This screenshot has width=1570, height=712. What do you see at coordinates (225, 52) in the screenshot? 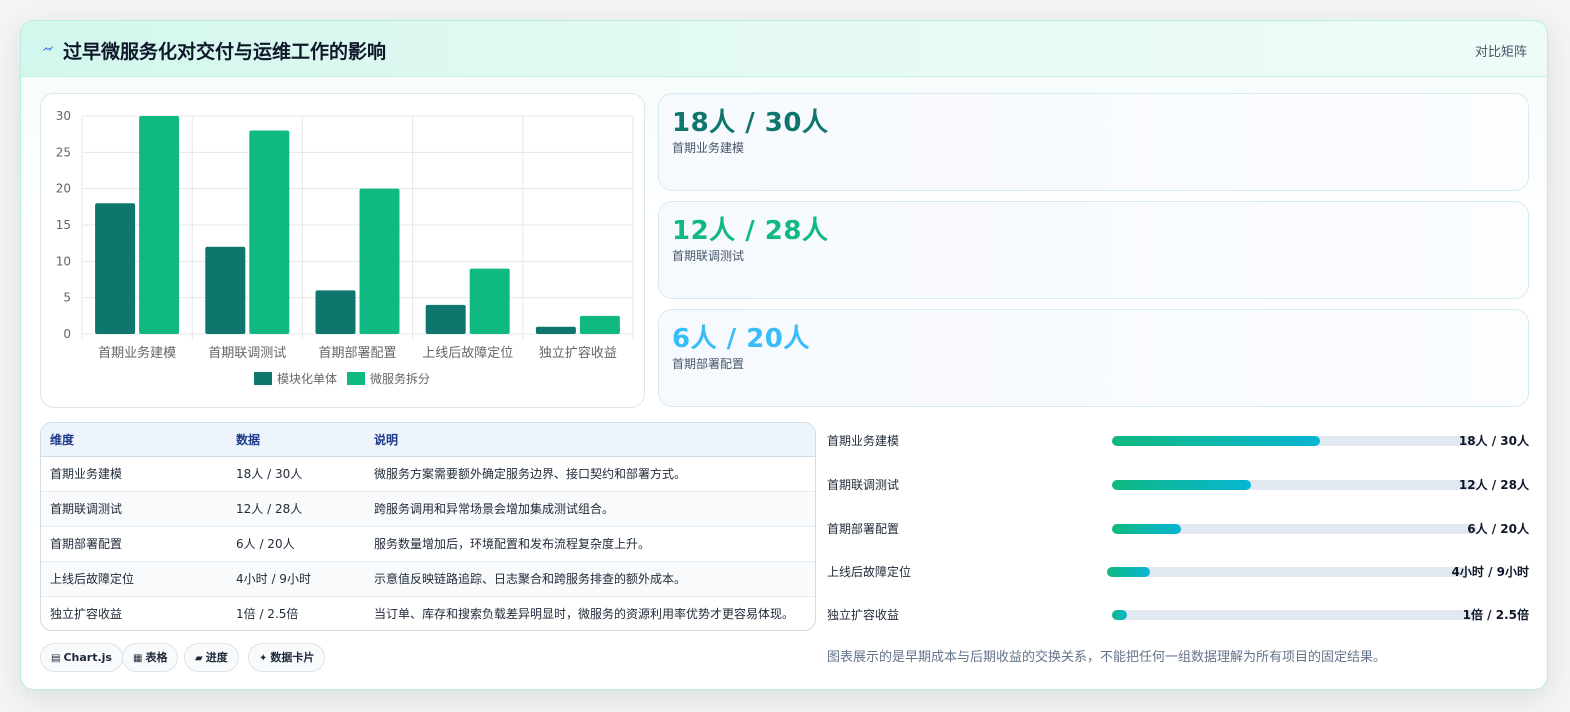
I see `page-title: 过早微服务化对交付与运维工作的影响` at bounding box center [225, 52].